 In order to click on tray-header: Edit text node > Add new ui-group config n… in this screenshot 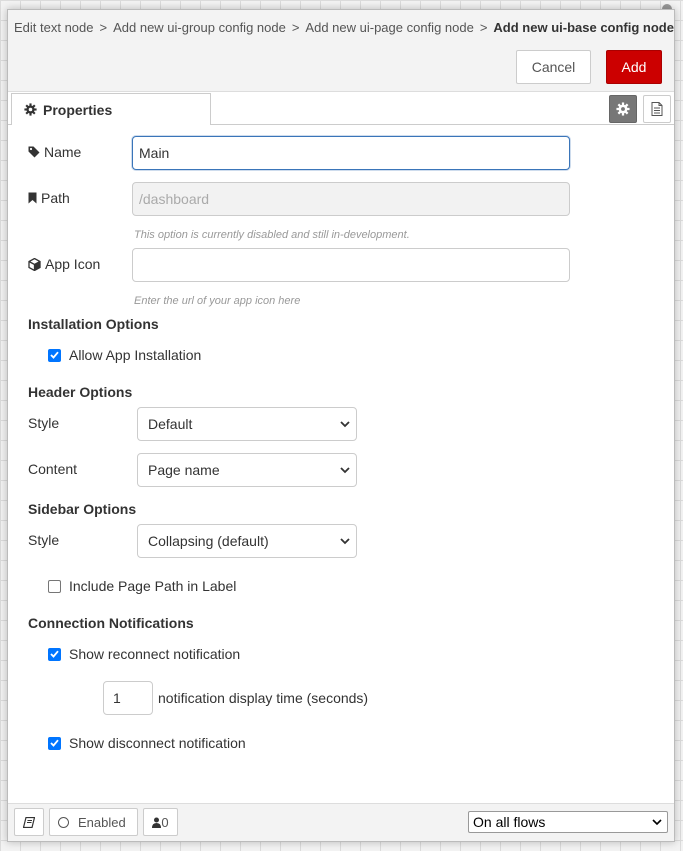, I will do `click(341, 51)`.